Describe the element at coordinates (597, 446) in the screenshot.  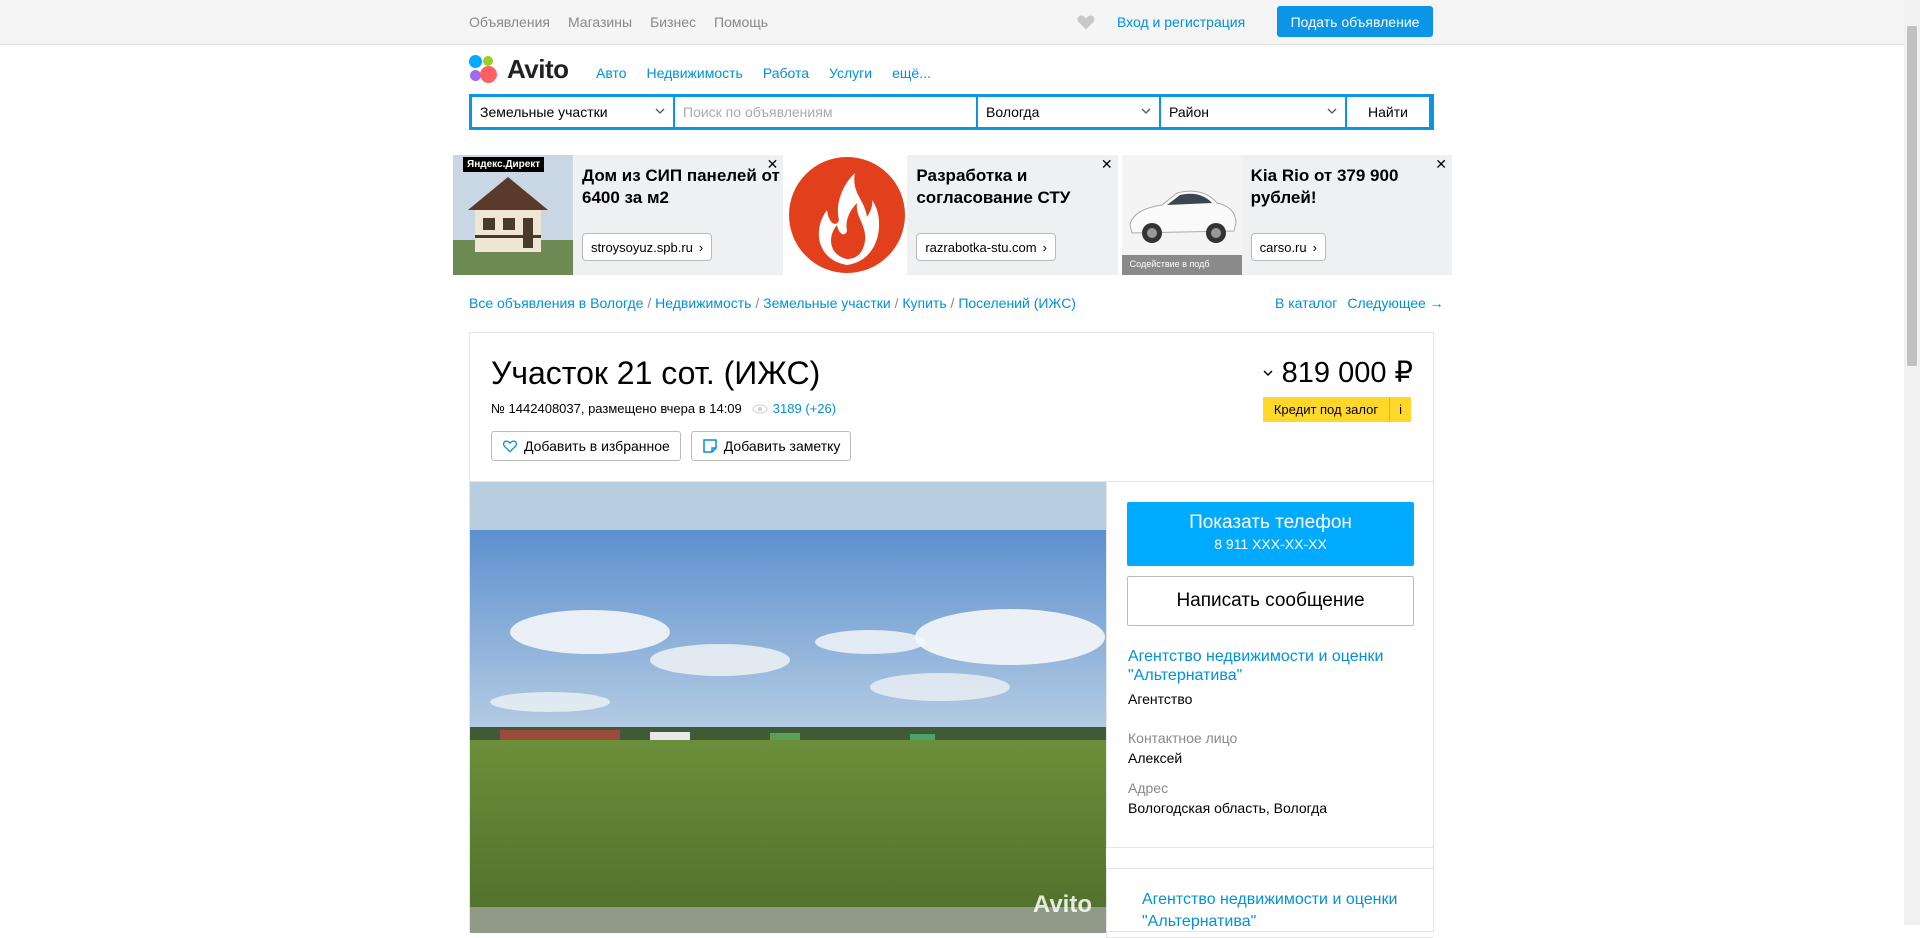
I see `add-favorite-label: Добавить в избранное` at that location.